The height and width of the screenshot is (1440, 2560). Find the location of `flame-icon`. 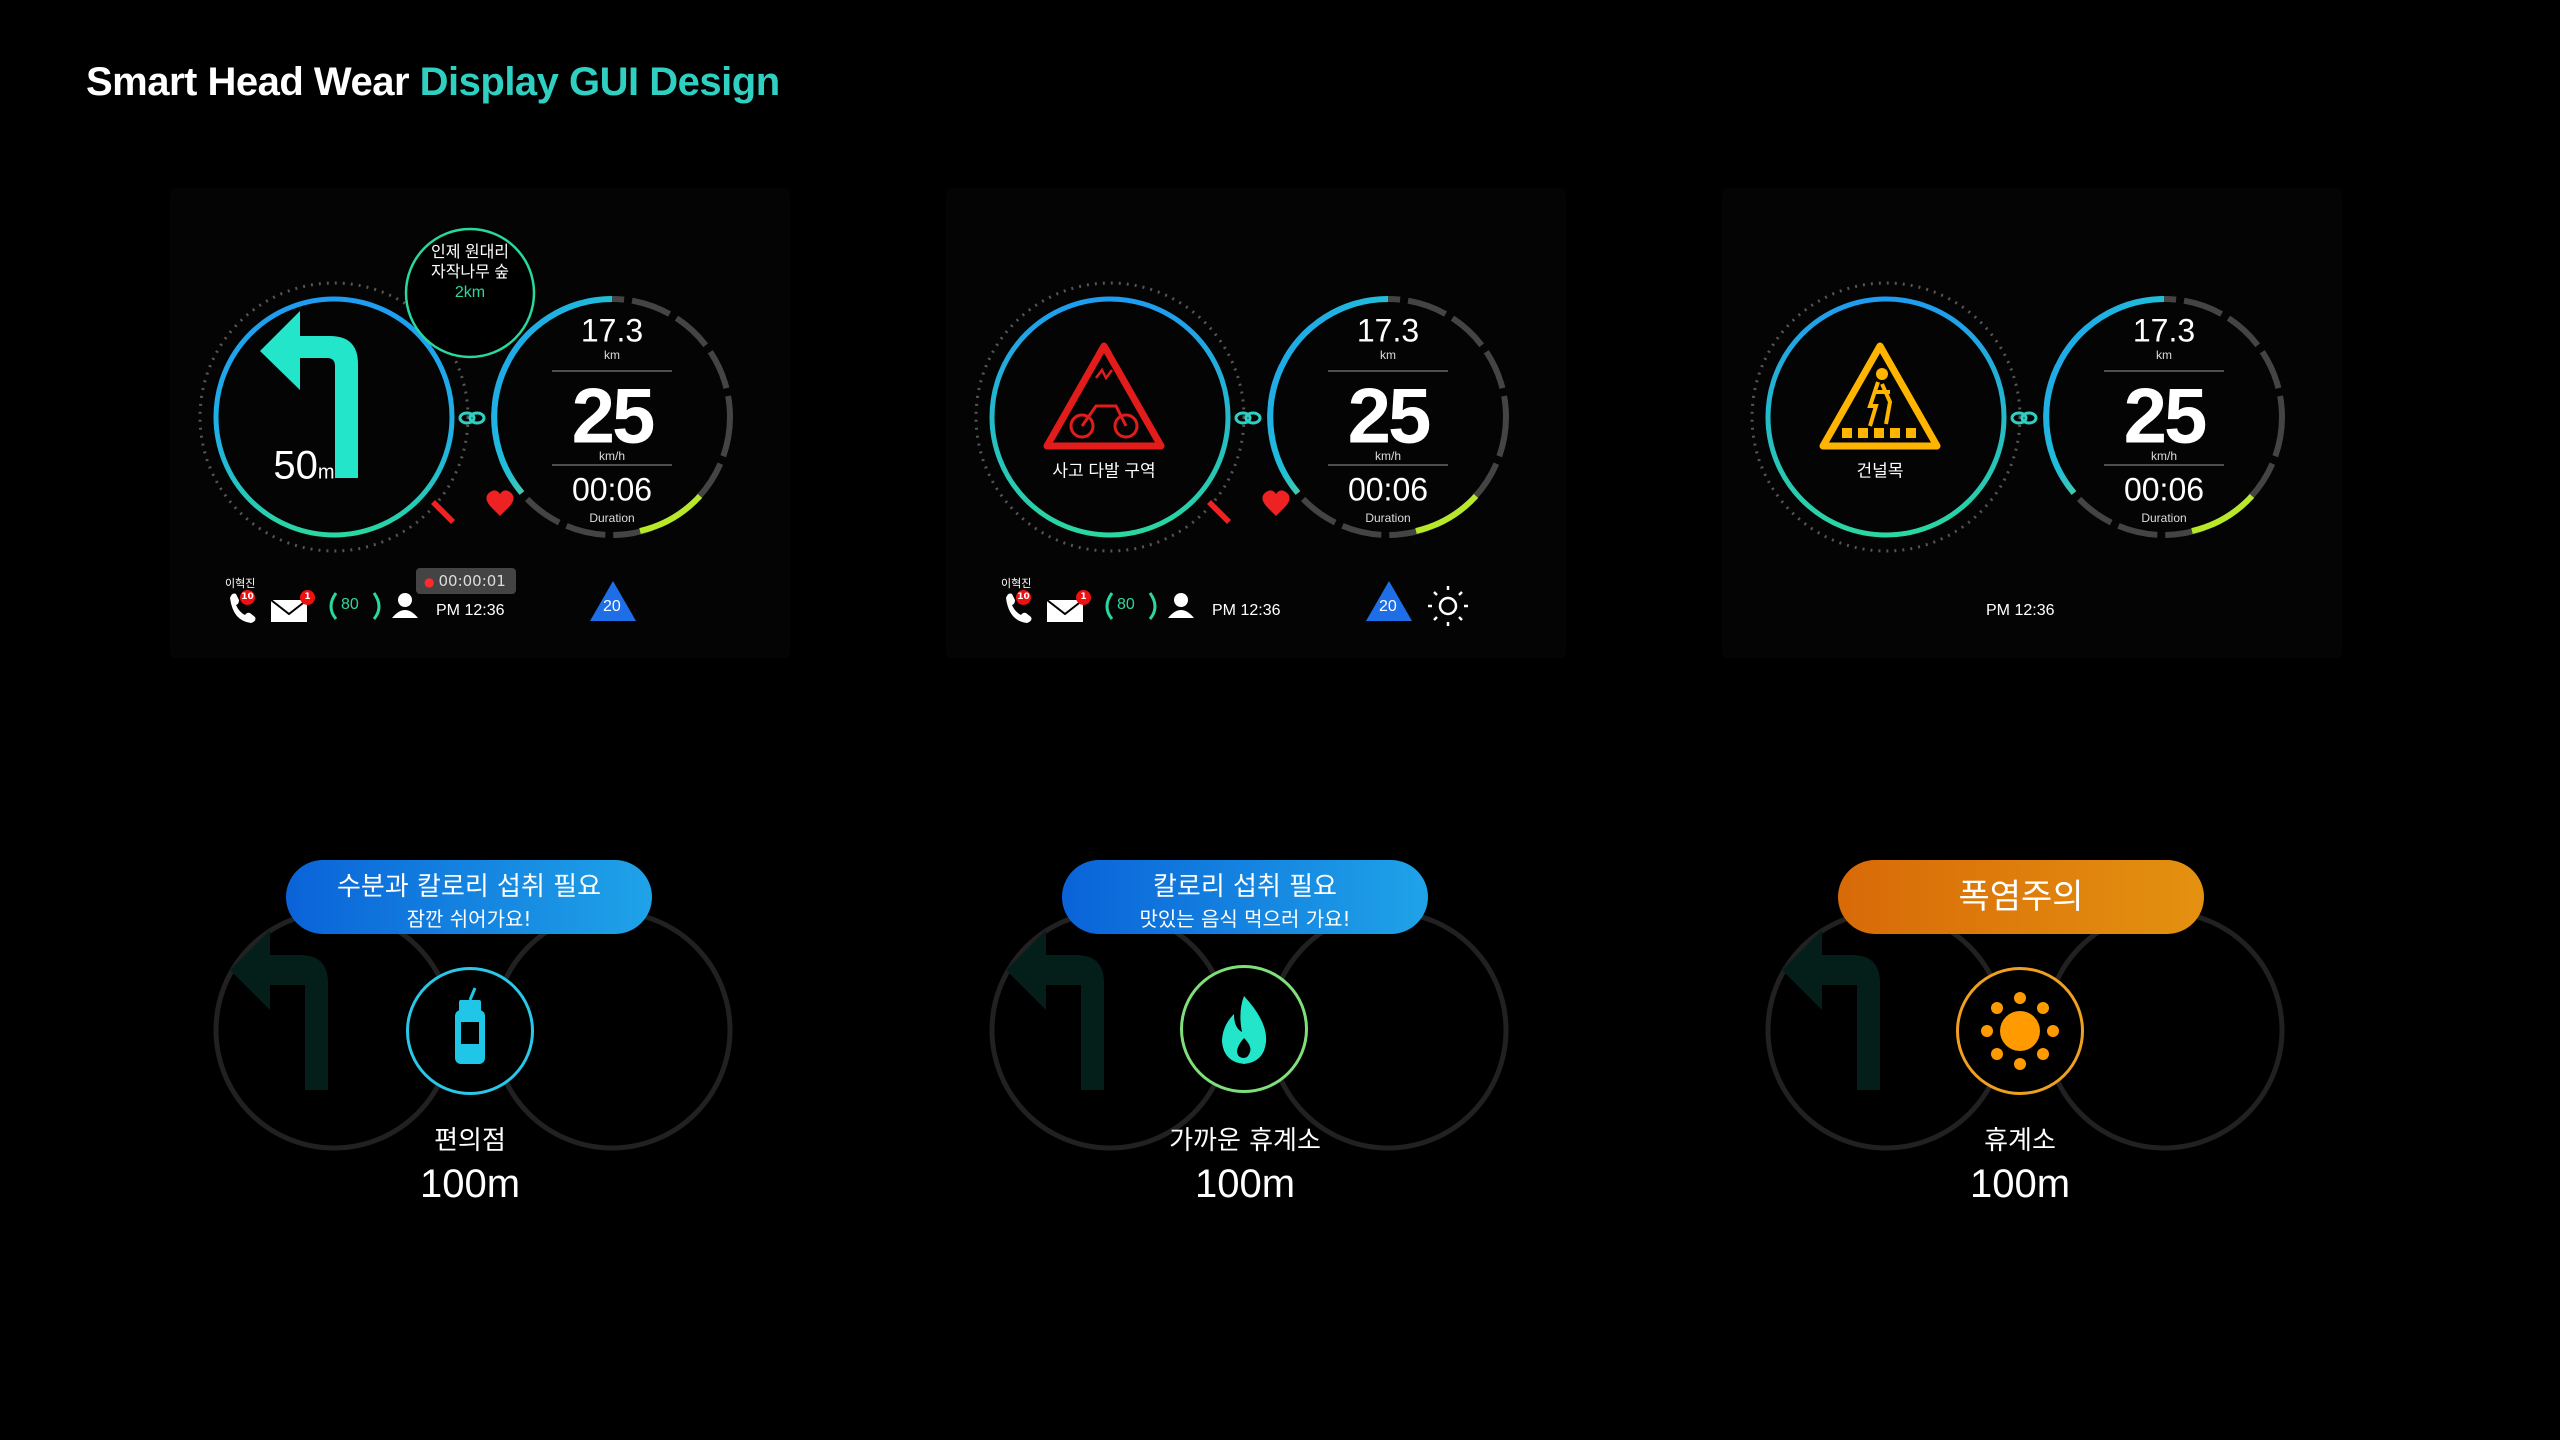

flame-icon is located at coordinates (1244, 1030).